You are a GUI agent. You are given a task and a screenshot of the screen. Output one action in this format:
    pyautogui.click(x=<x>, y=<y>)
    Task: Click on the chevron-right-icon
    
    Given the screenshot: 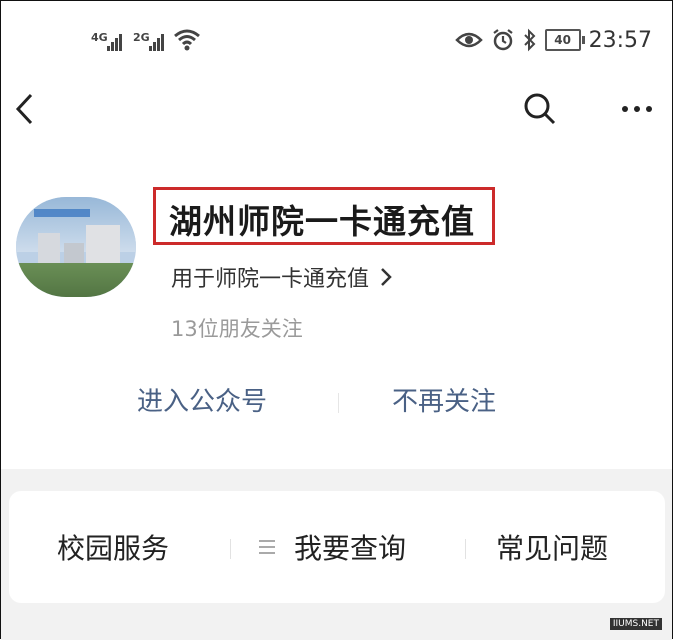 What is the action you would take?
    pyautogui.click(x=386, y=277)
    